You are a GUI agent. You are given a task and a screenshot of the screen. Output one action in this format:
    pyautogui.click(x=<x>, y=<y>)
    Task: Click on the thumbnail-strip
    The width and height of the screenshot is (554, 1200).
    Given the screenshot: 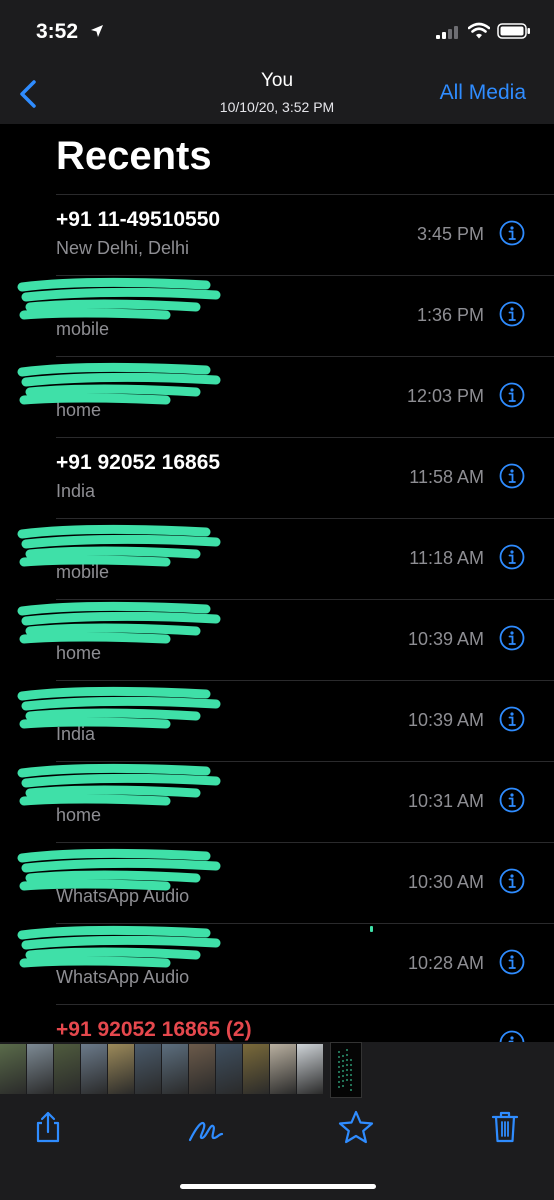 What is the action you would take?
    pyautogui.click(x=277, y=1070)
    